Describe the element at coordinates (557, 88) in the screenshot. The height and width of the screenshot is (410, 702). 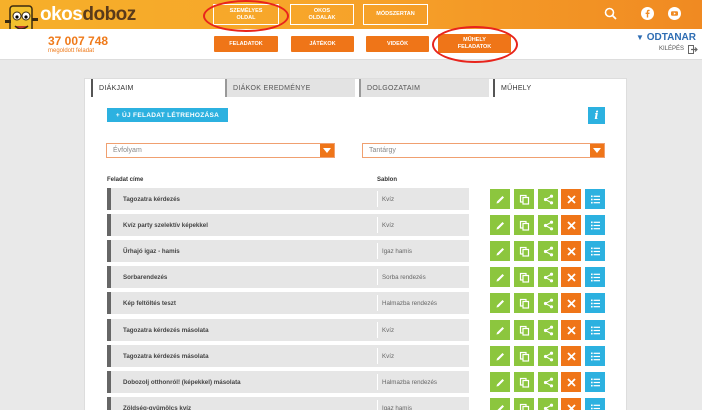
I see `tab-workshop: MŰHELY` at that location.